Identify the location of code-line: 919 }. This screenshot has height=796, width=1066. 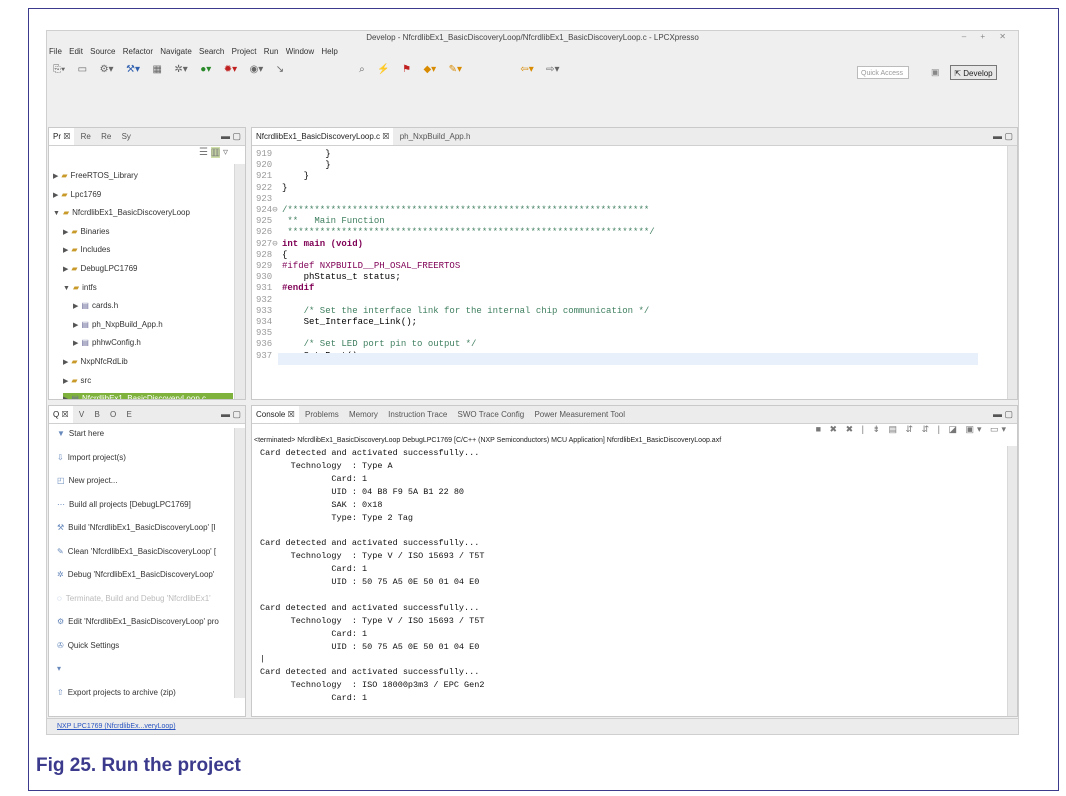
(293, 154).